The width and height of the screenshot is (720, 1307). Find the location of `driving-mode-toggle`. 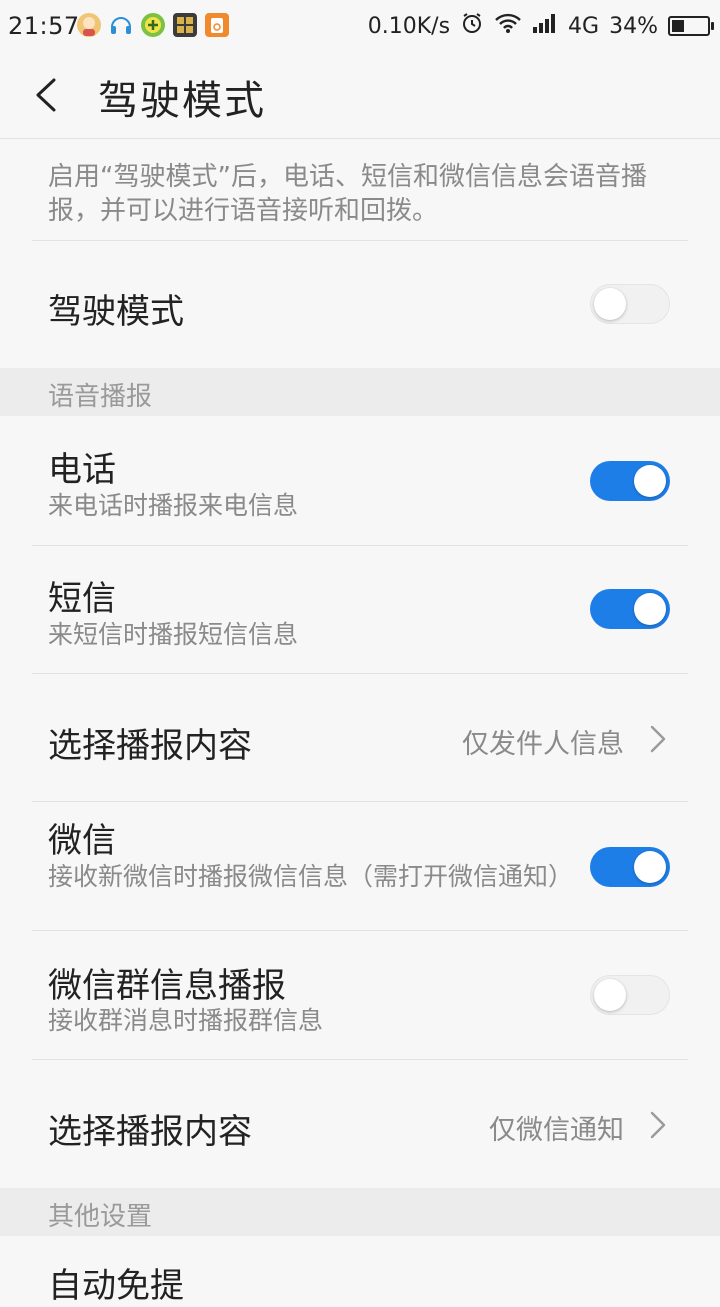

driving-mode-toggle is located at coordinates (630, 304).